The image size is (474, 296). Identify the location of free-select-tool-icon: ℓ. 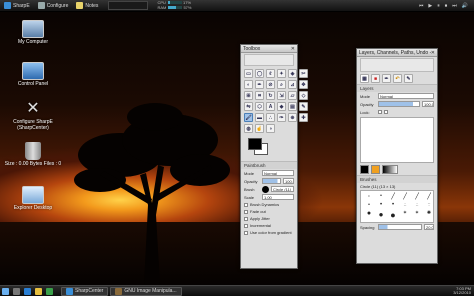
(270, 73).